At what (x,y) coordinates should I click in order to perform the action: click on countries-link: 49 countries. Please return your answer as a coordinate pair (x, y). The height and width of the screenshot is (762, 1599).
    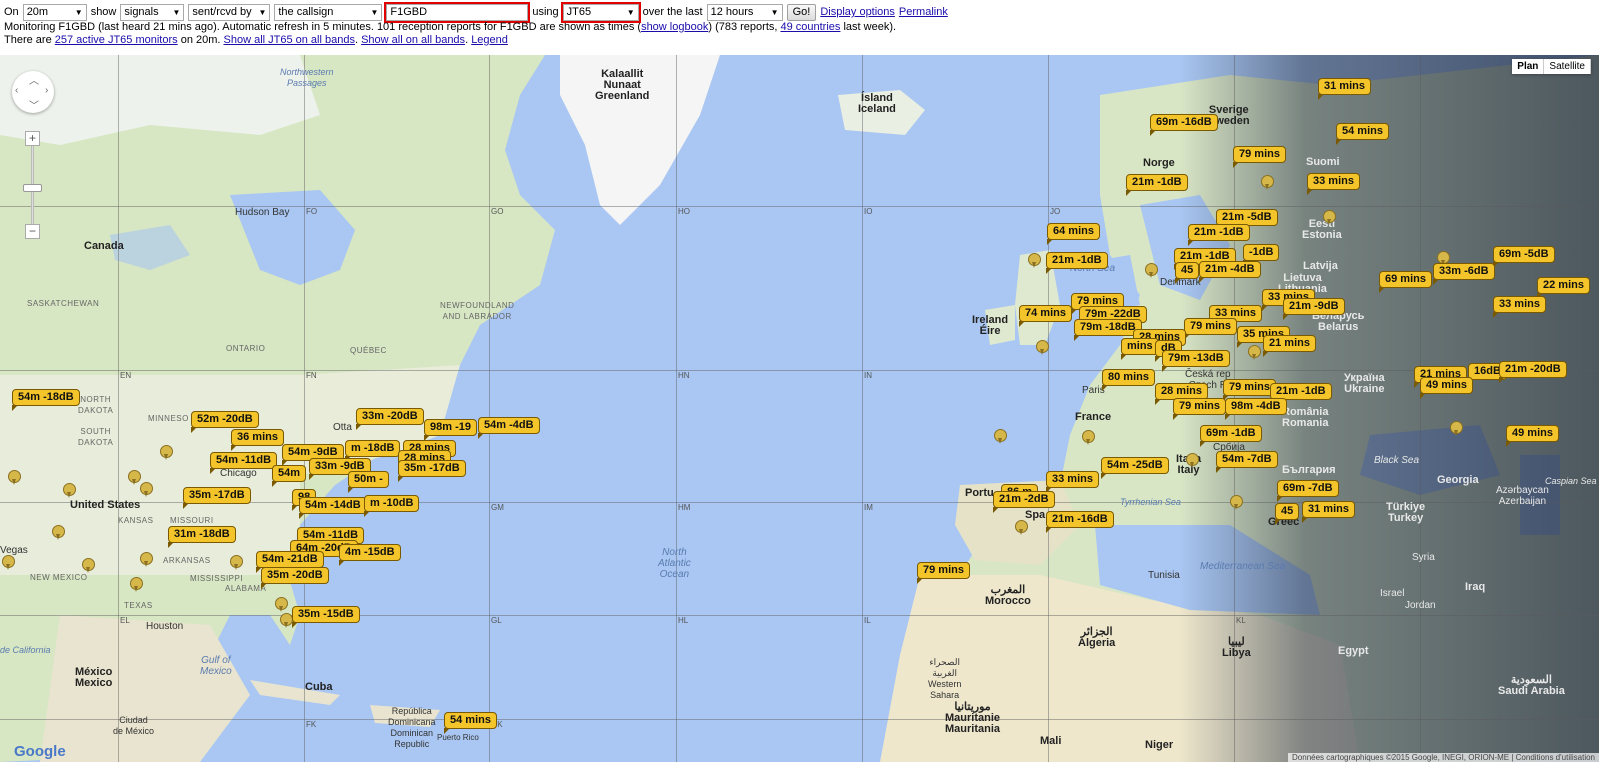
    Looking at the image, I should click on (810, 27).